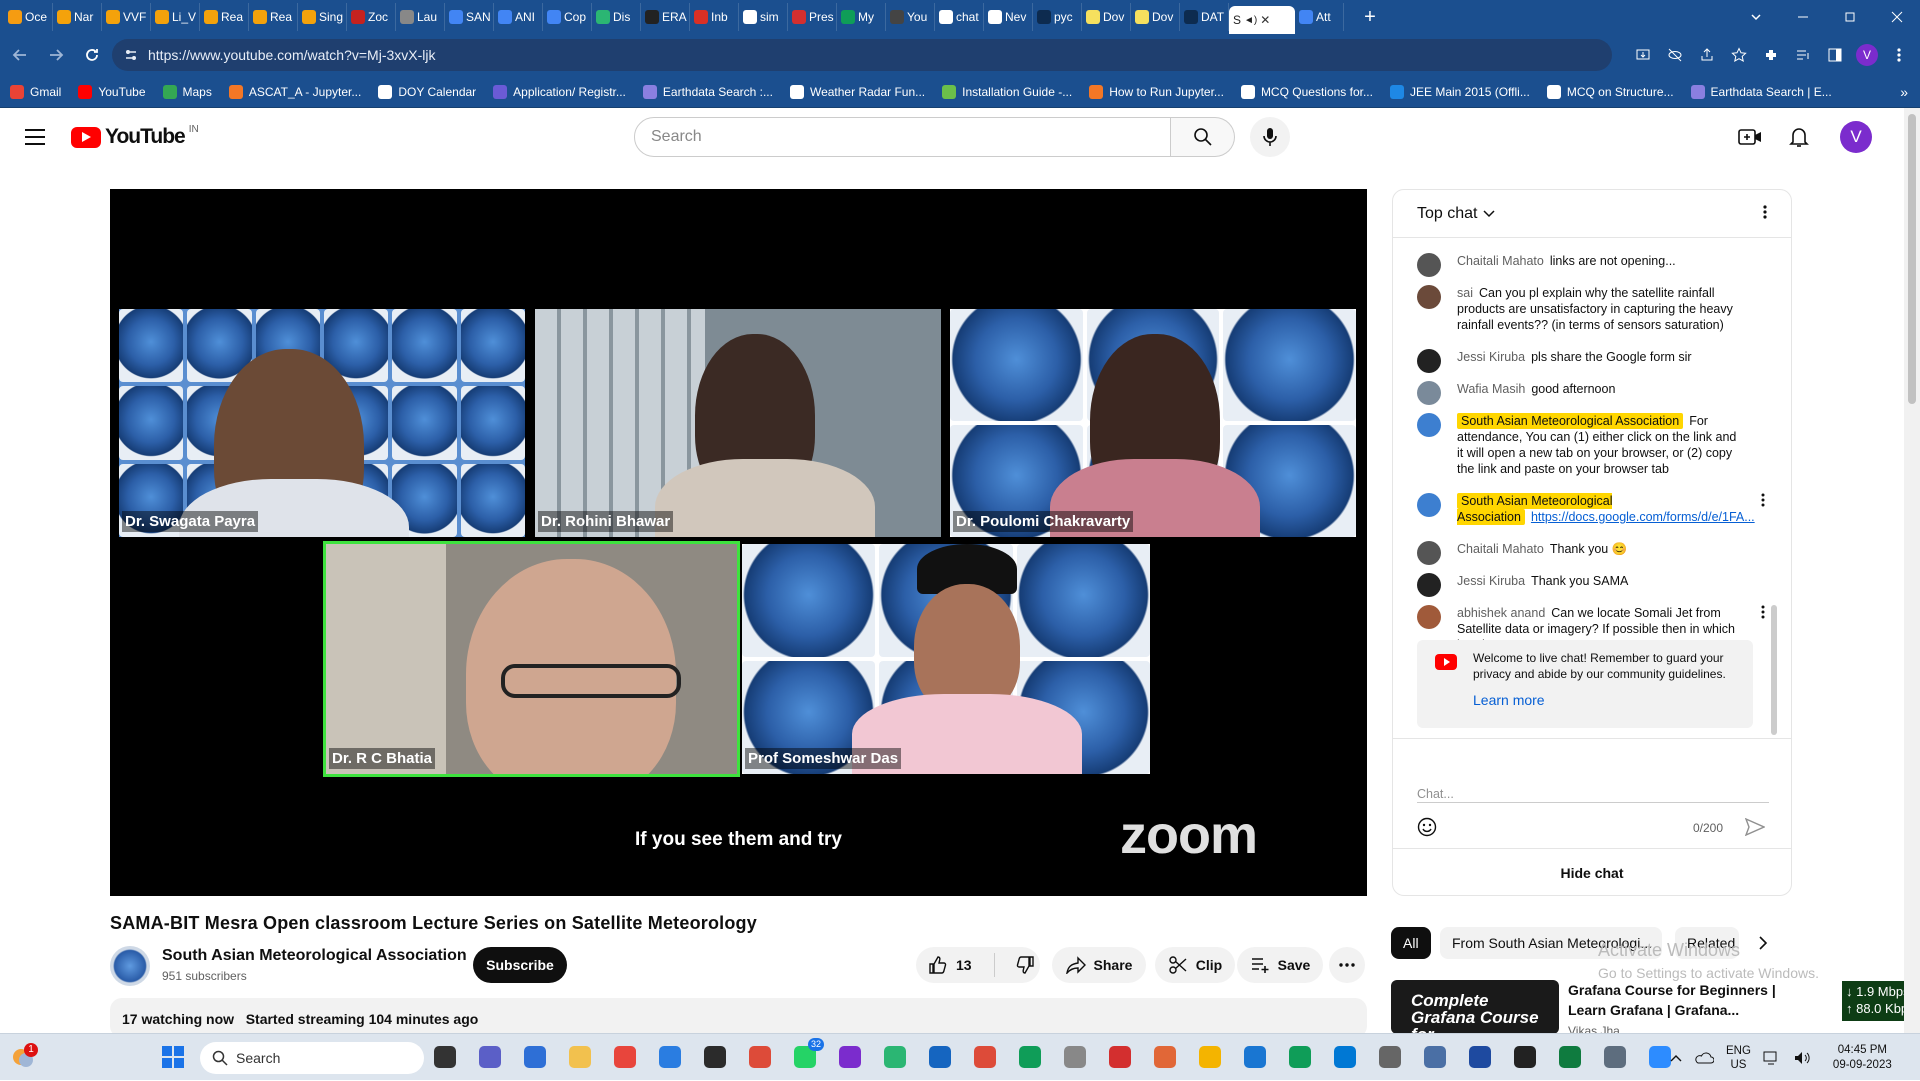 The width and height of the screenshot is (1920, 1081). What do you see at coordinates (1057, 17) in the screenshot?
I see `browser-tab: pyc` at bounding box center [1057, 17].